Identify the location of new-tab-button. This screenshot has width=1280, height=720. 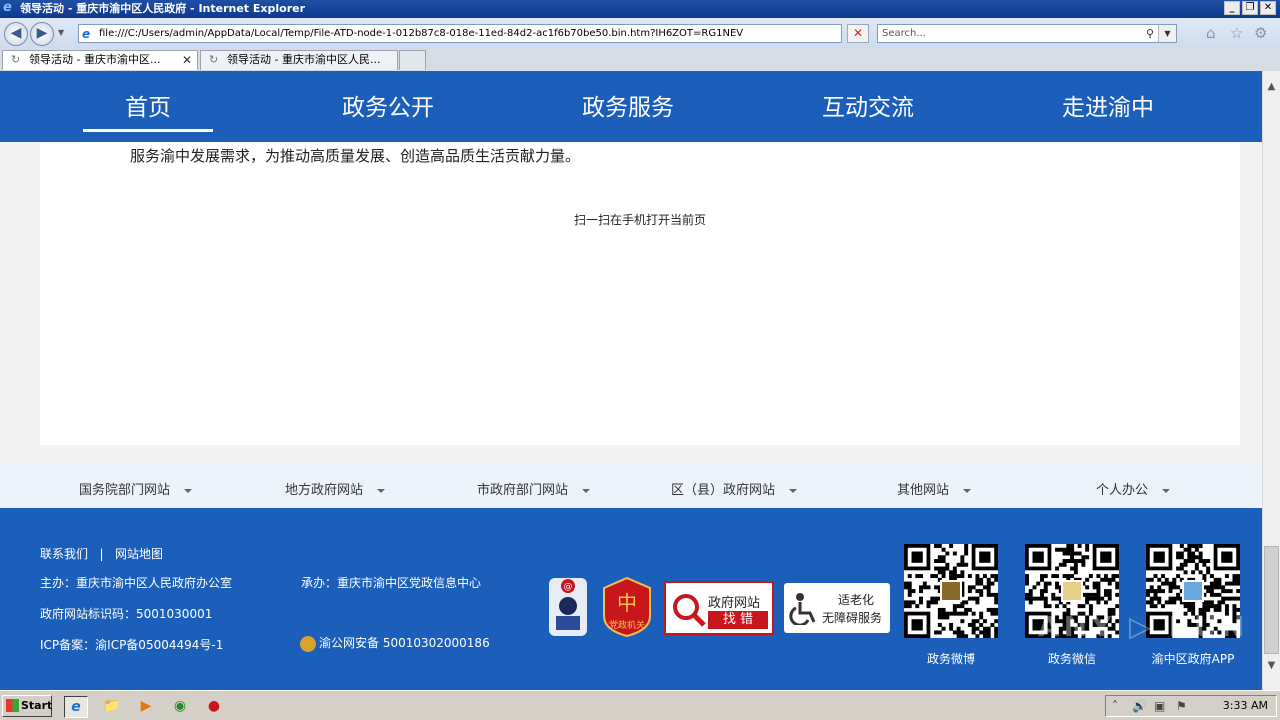
(412, 60).